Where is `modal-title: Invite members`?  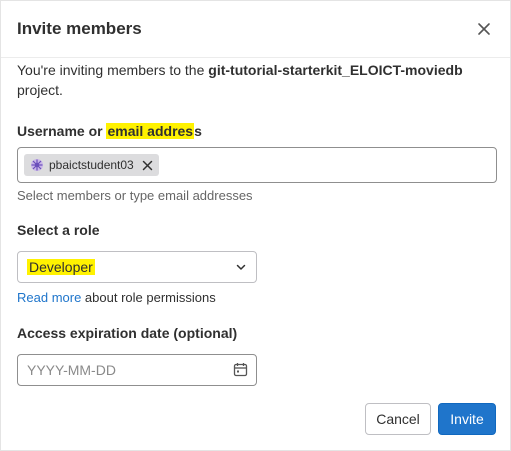
modal-title: Invite members is located at coordinates (79, 28).